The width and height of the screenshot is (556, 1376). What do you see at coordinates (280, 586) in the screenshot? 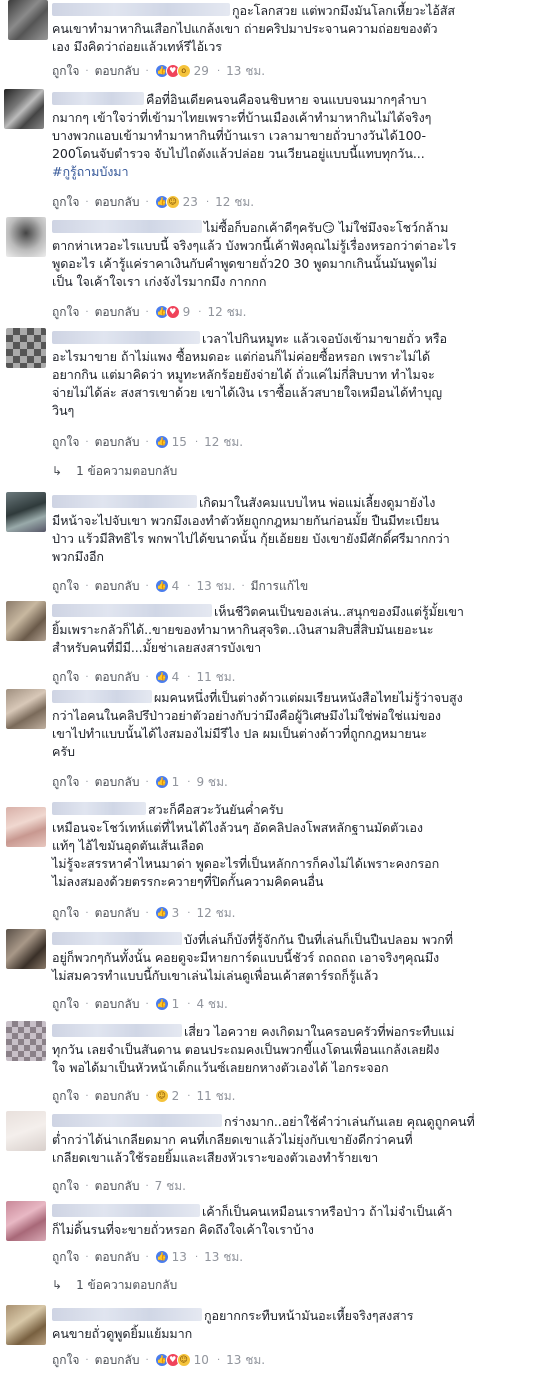
I see `edited-label: มีการแก้ไข` at bounding box center [280, 586].